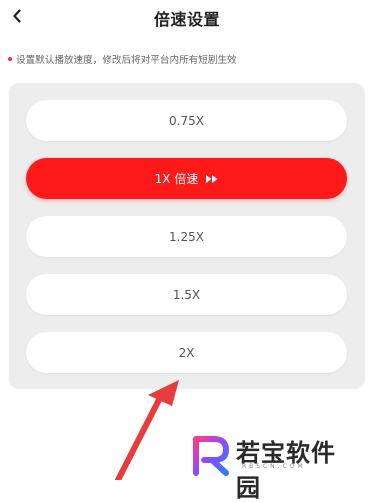 The width and height of the screenshot is (374, 503). I want to click on watermark-logo: 若宝软件园 RBSCN.COM, so click(275, 467).